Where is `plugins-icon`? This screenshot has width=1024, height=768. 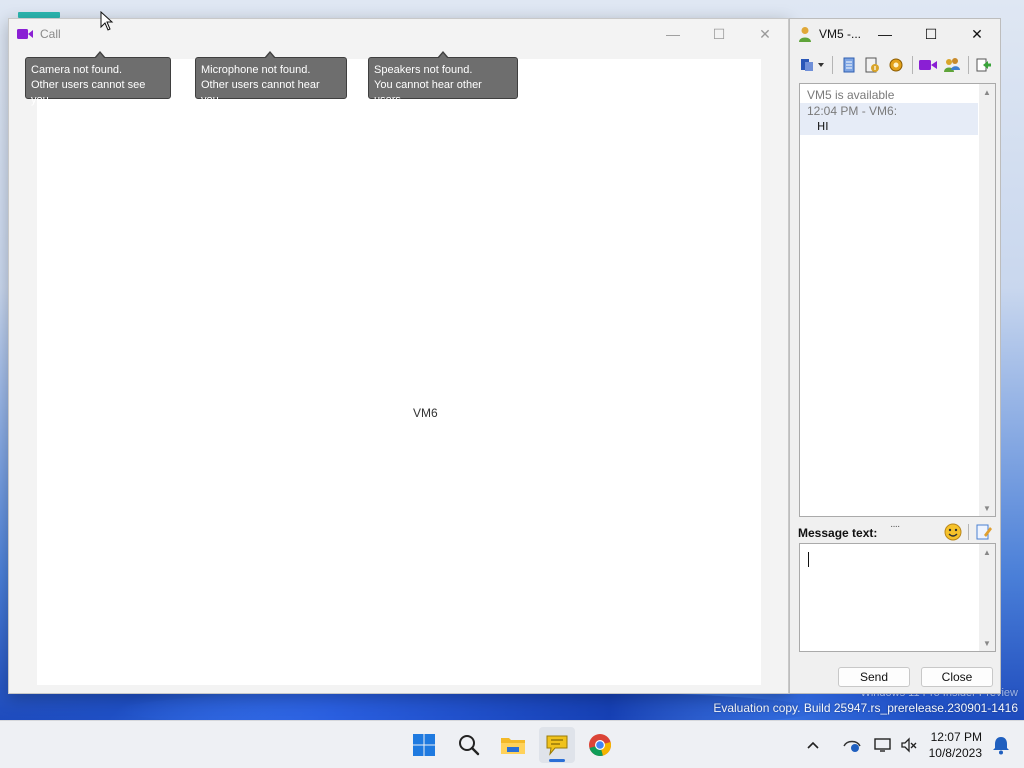 plugins-icon is located at coordinates (896, 65).